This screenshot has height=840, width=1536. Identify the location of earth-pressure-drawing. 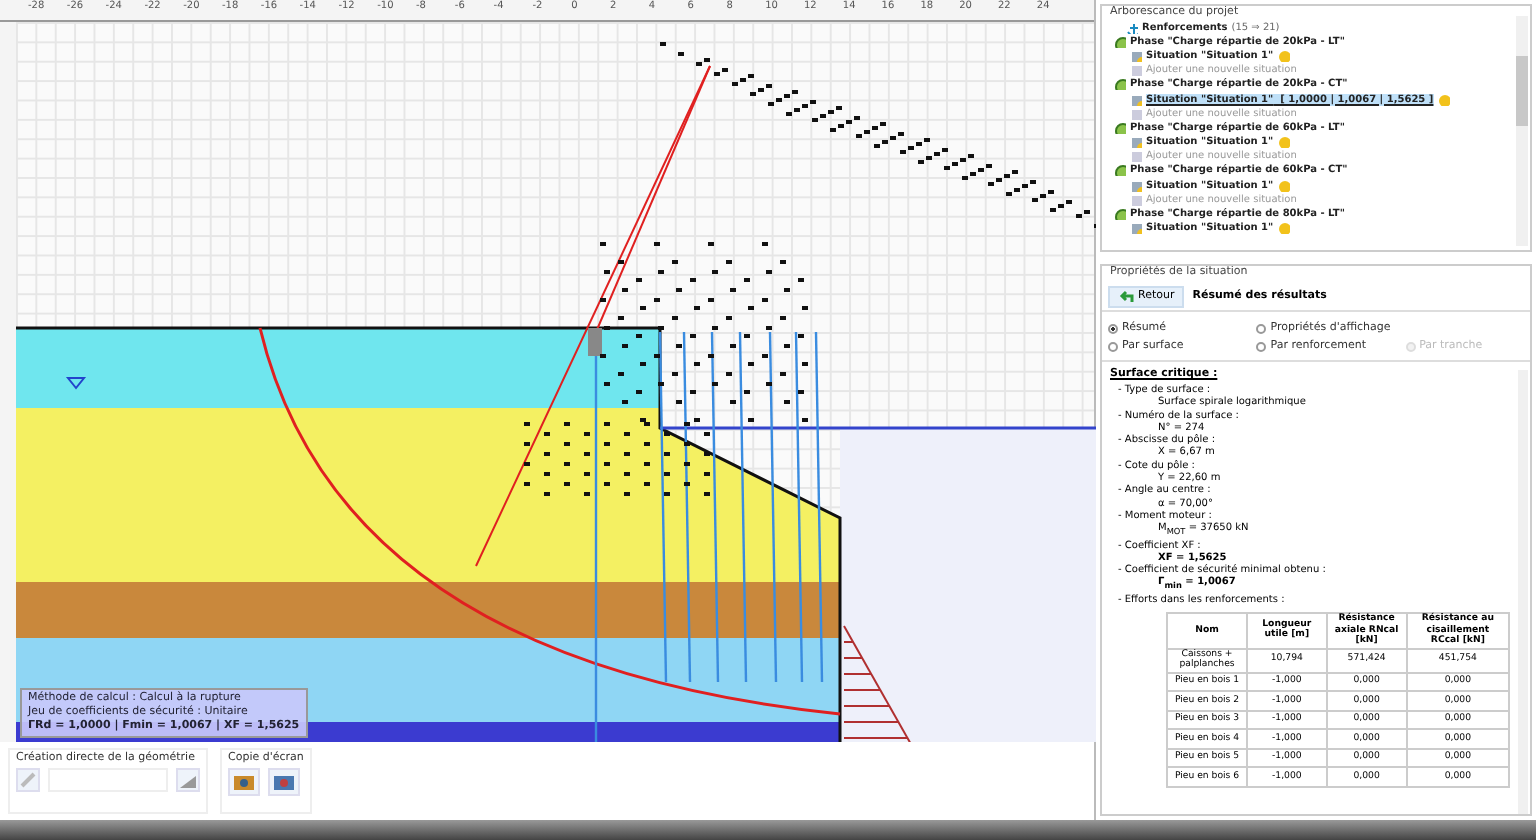
(878, 683).